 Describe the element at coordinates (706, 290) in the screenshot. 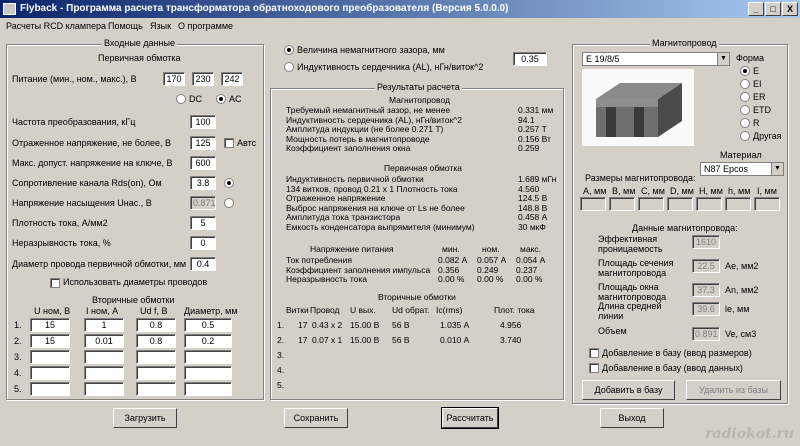

I see `param-value: 37.3` at that location.